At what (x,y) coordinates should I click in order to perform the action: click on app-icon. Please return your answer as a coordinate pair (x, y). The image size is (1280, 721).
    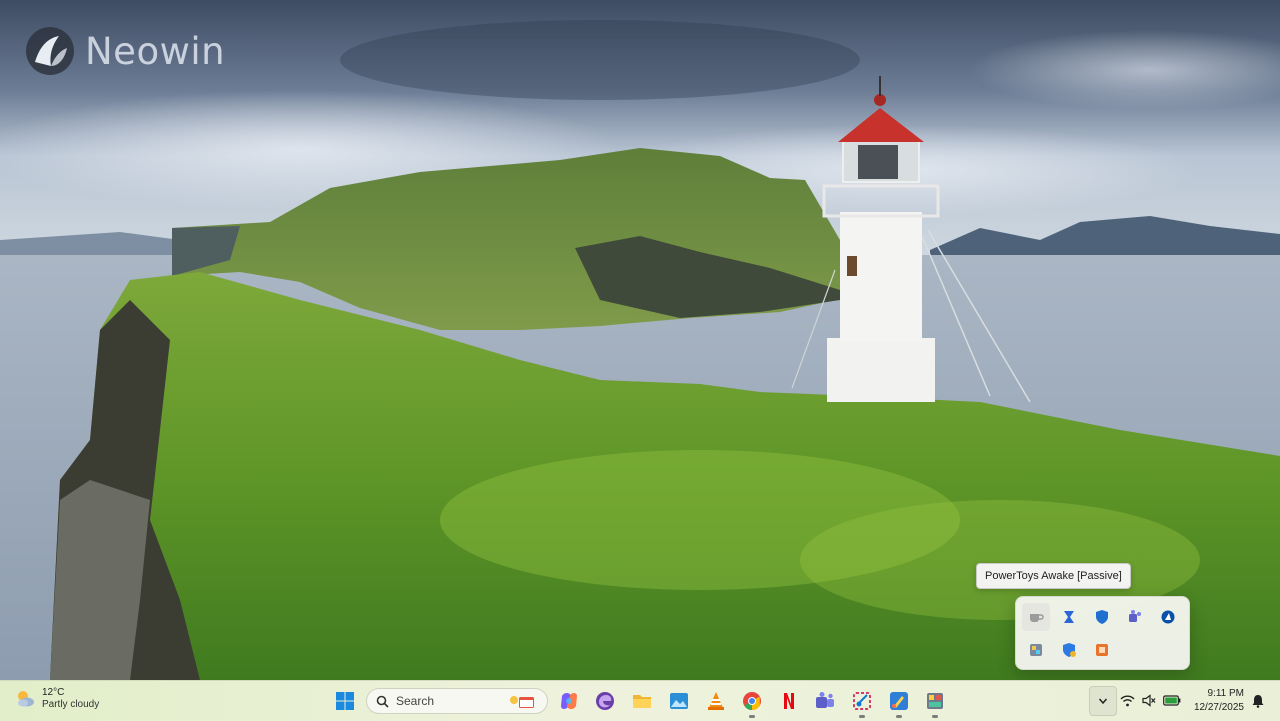
    Looking at the image, I should click on (935, 701).